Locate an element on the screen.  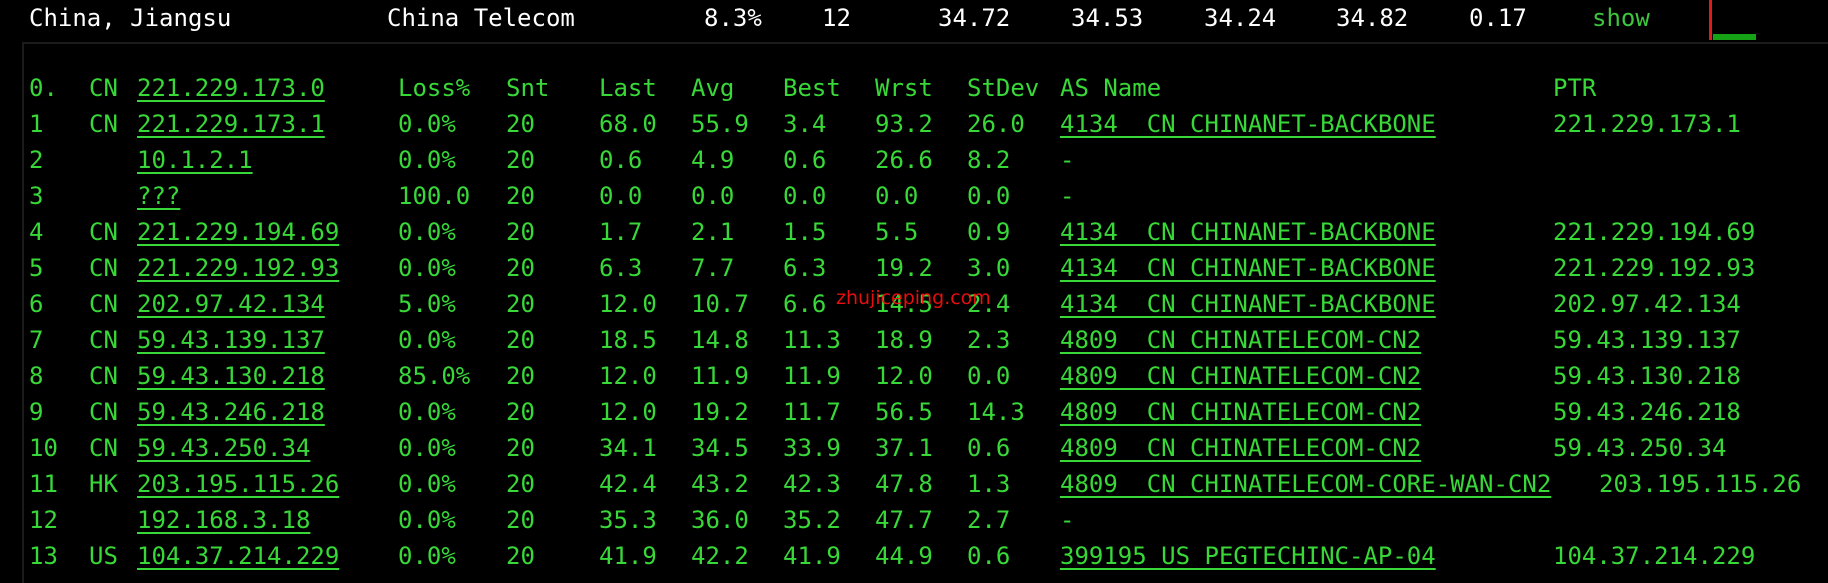
summary-last: 34.72 is located at coordinates (974, 18).